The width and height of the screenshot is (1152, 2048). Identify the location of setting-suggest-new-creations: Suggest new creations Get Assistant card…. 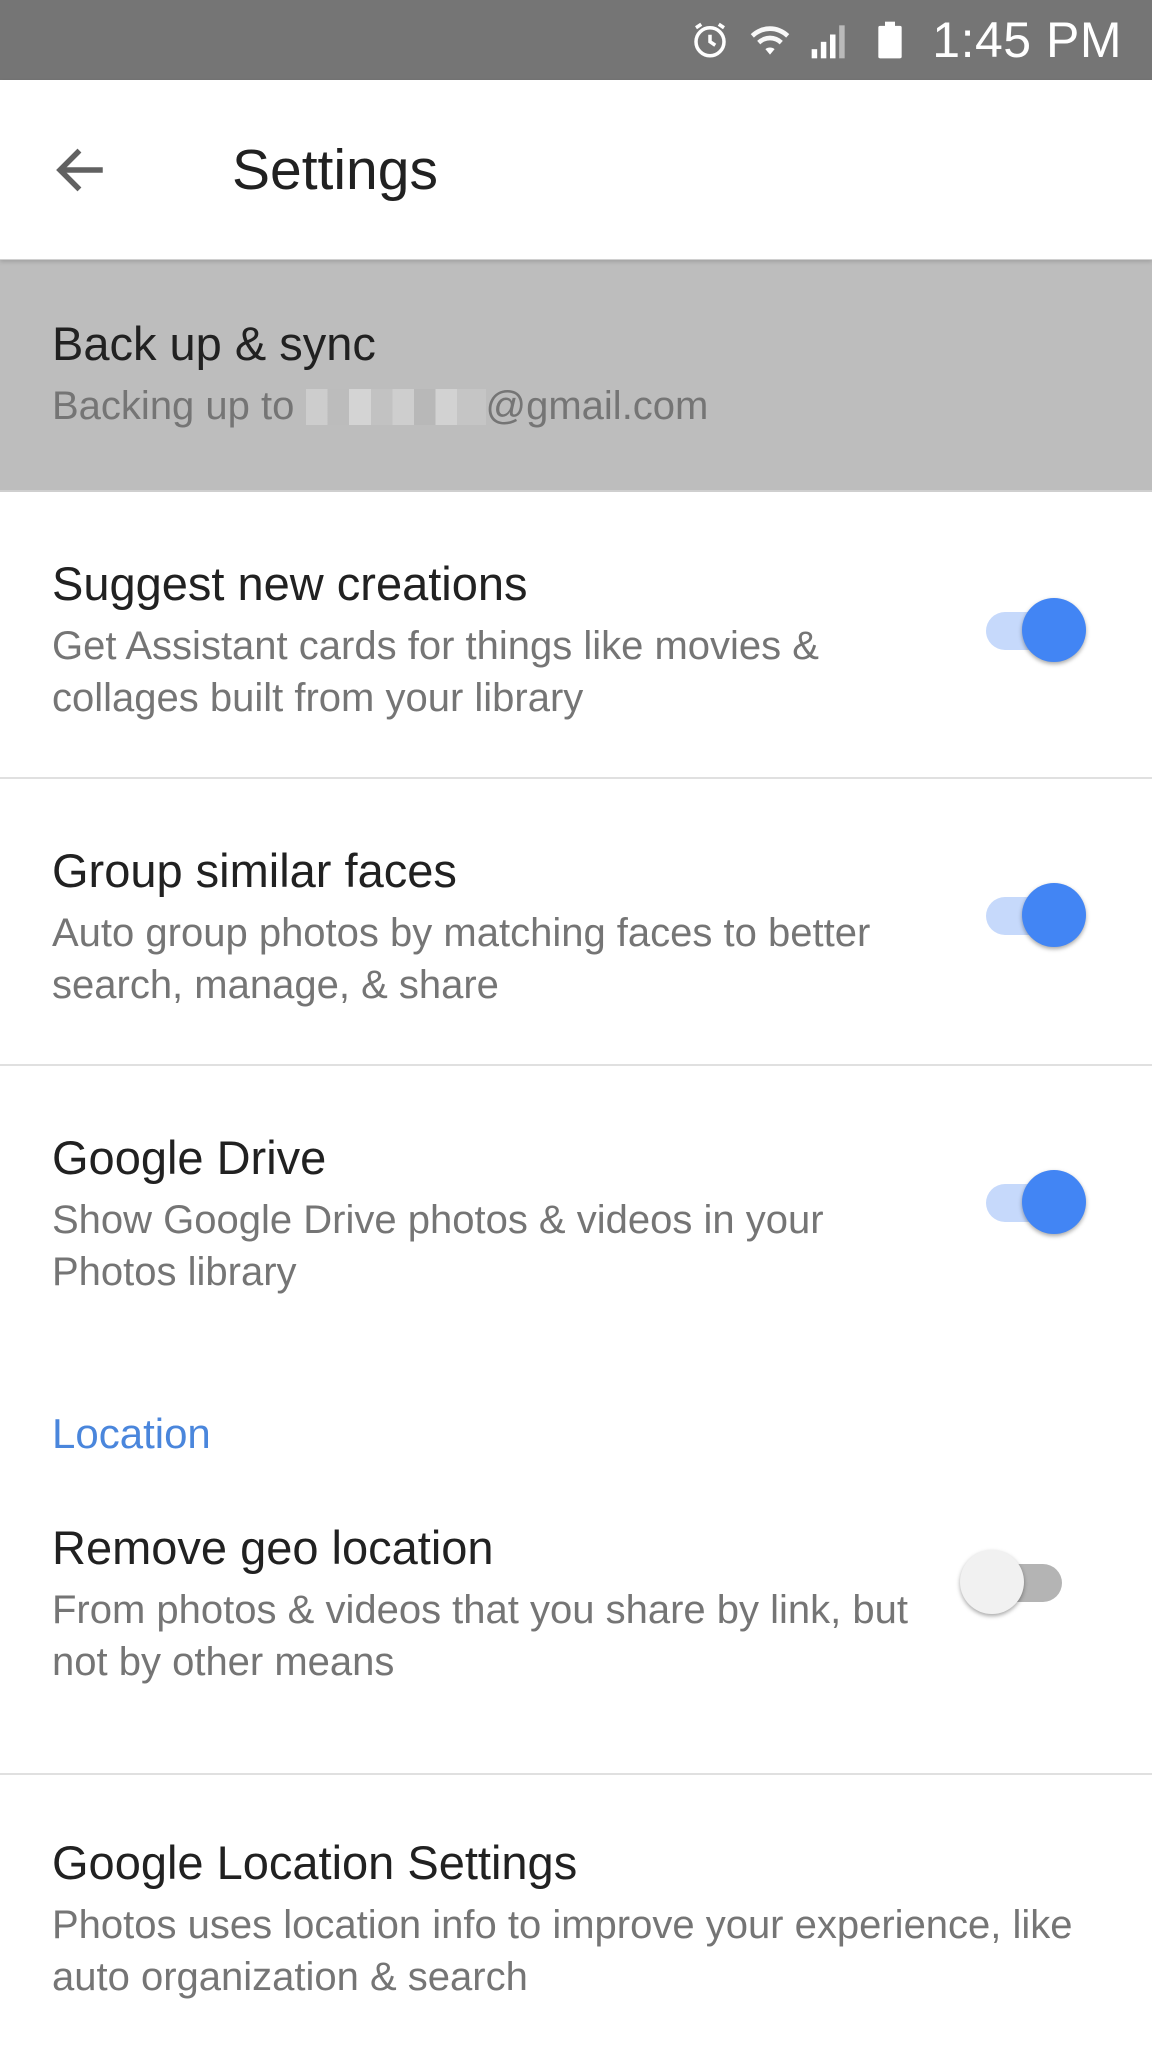
(576, 635).